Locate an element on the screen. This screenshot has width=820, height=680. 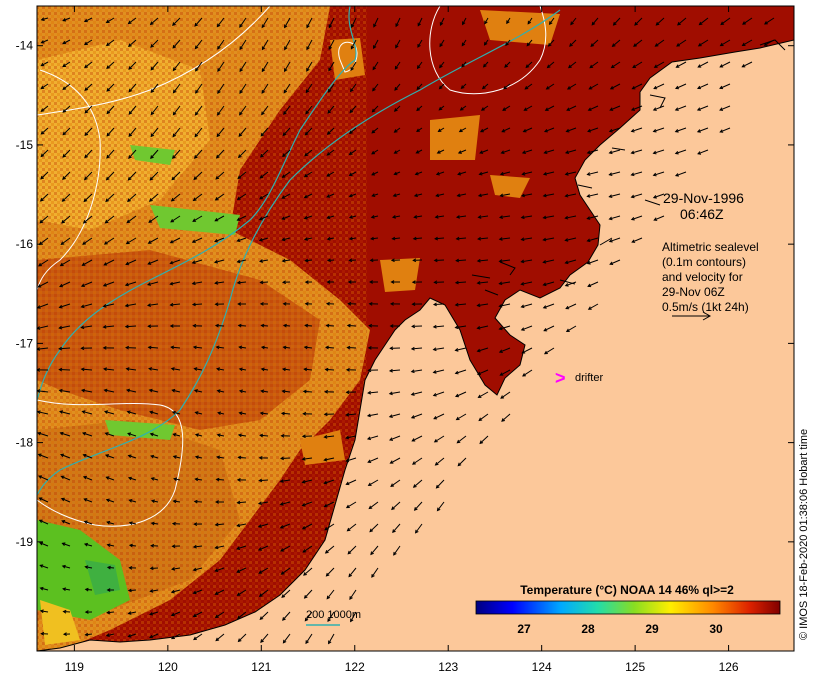
y-tick-label: -14 is located at coordinates (25, 46).